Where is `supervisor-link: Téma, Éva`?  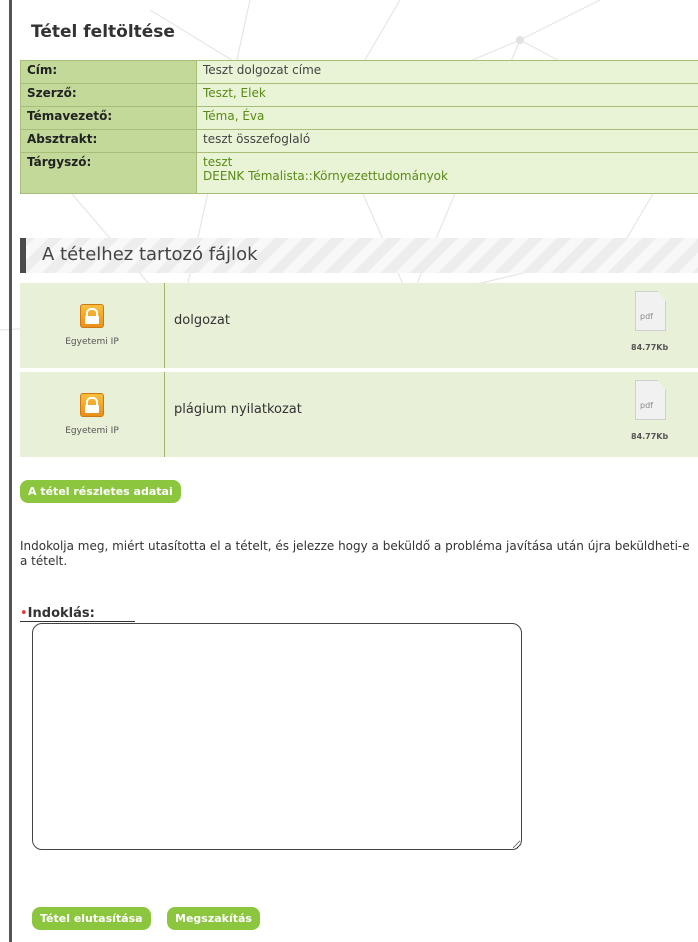
supervisor-link: Téma, Éva is located at coordinates (233, 116).